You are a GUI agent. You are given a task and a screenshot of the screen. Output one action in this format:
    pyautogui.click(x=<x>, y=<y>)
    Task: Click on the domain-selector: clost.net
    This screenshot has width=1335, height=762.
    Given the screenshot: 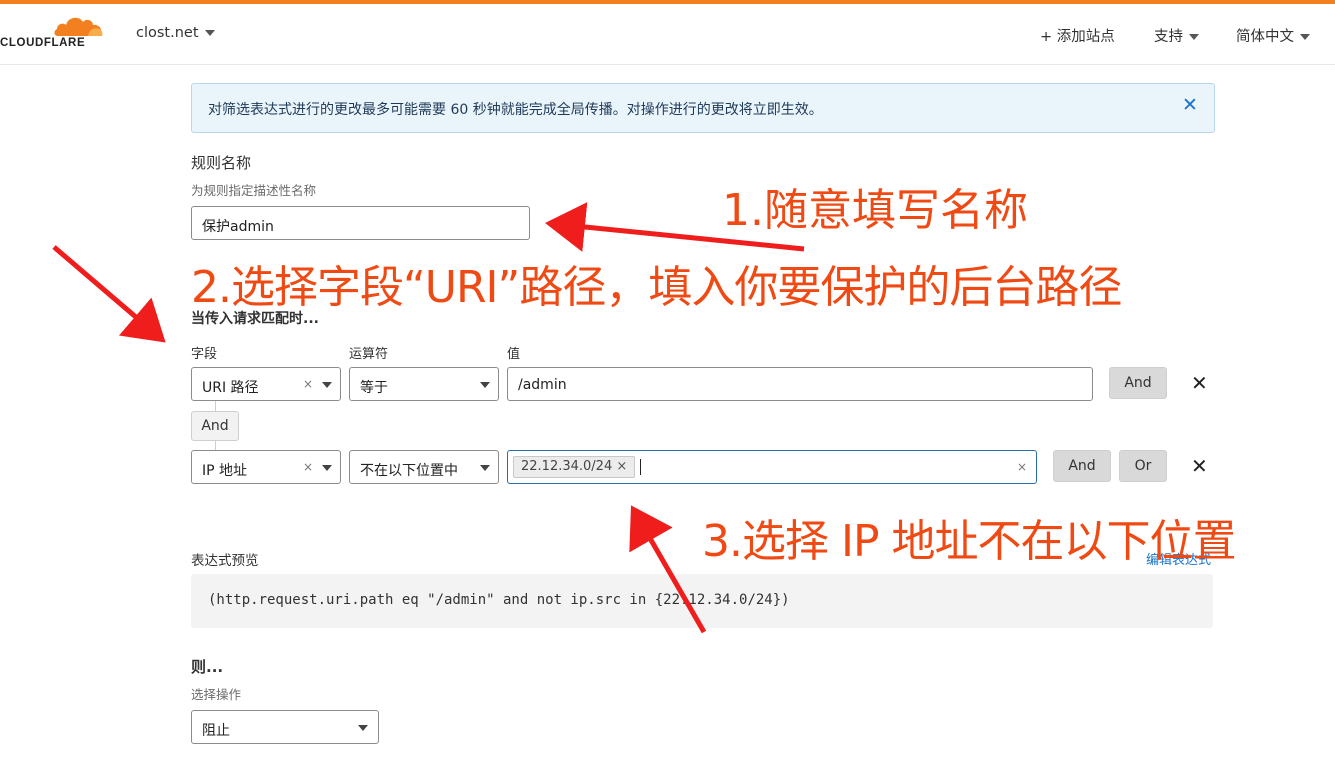 What is the action you would take?
    pyautogui.click(x=175, y=33)
    